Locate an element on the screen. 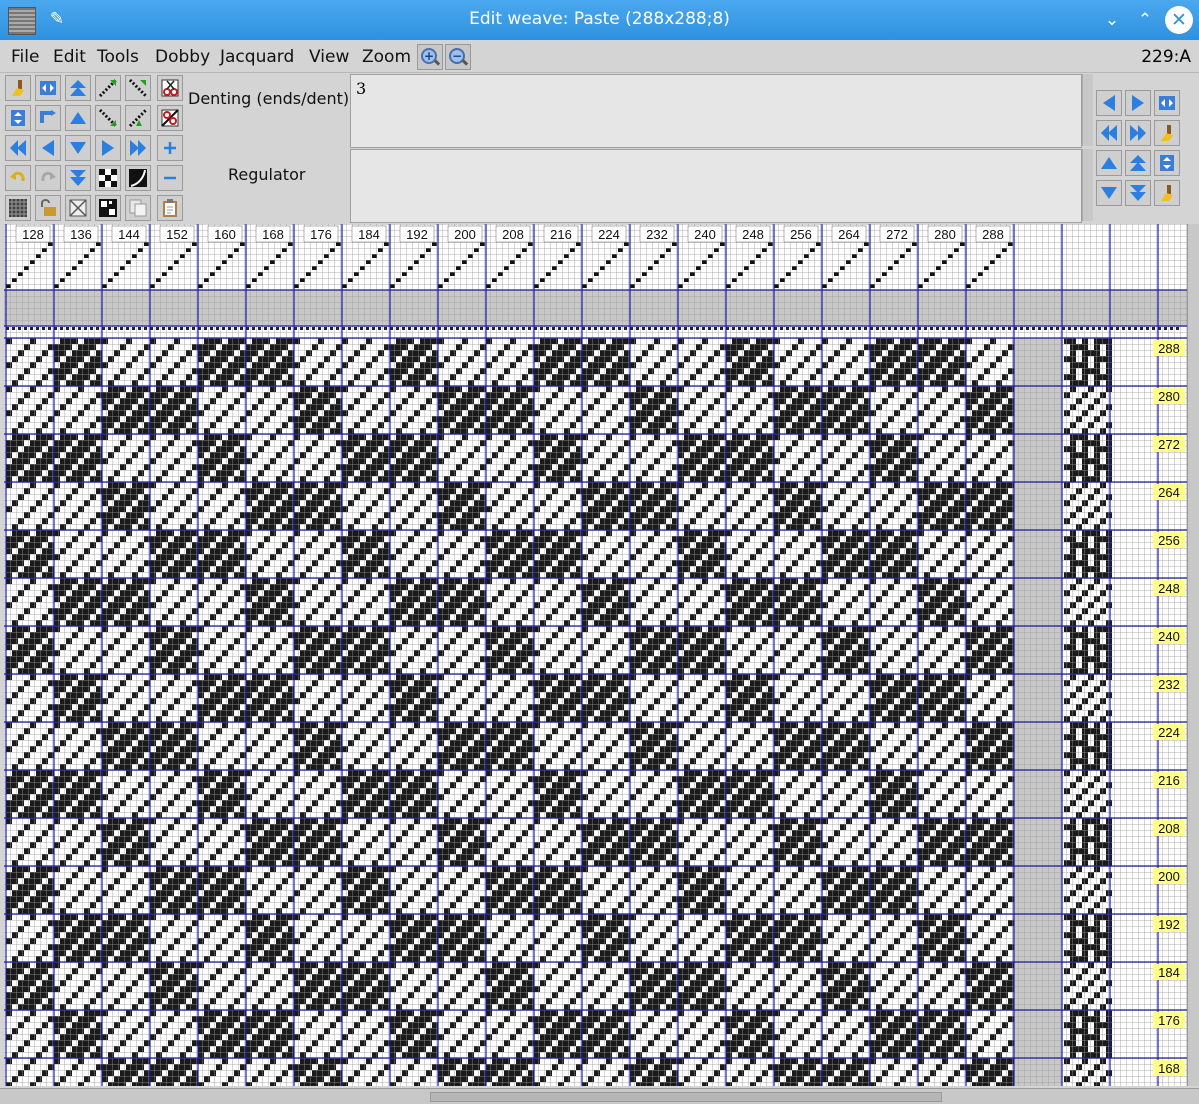 The image size is (1199, 1104). invert-button is located at coordinates (138, 178).